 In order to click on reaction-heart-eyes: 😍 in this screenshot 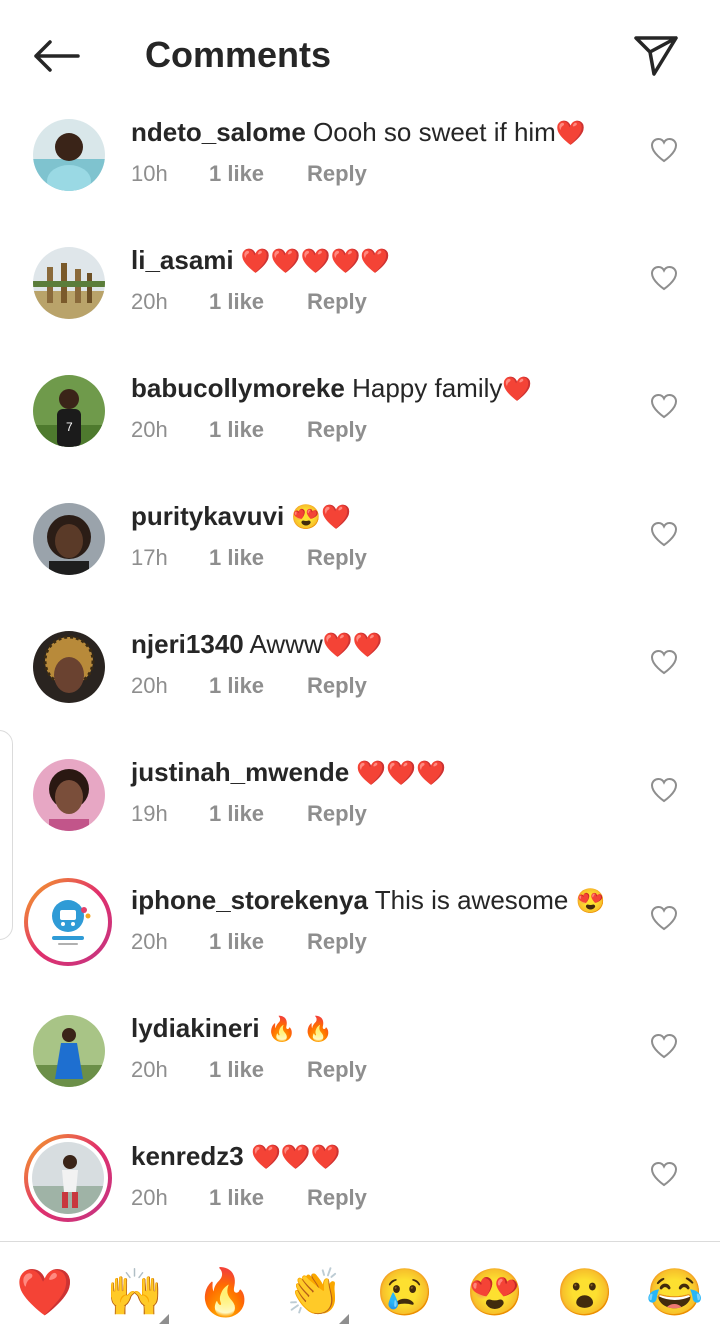, I will do `click(495, 1292)`.